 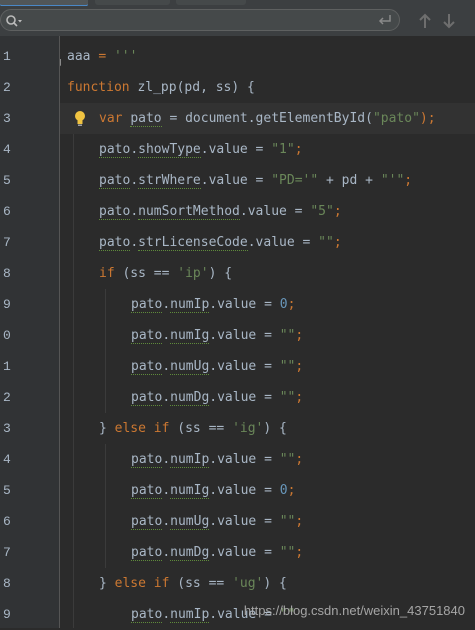 What do you see at coordinates (193, 243) in the screenshot?
I see `code-token: strLicenseCode` at bounding box center [193, 243].